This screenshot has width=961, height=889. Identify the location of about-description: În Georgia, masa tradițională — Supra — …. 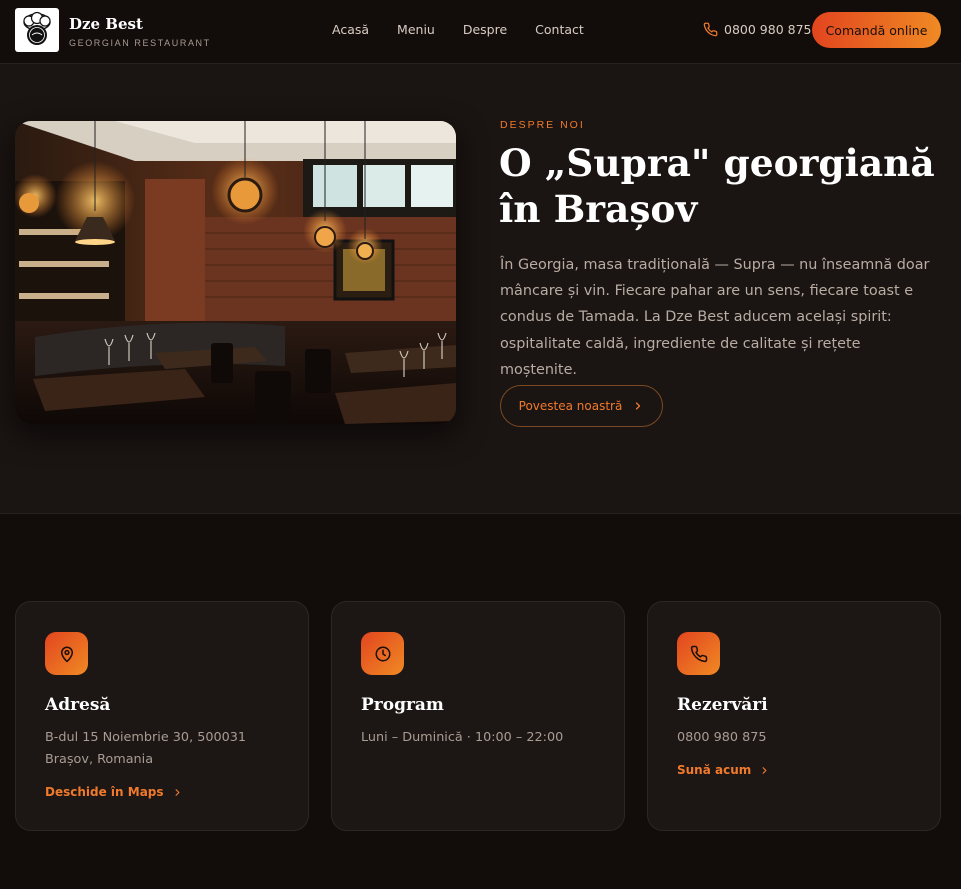
(715, 317).